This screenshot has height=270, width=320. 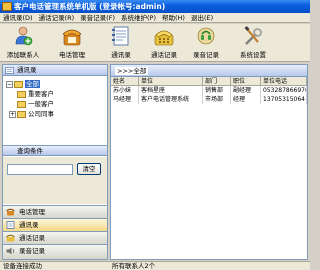 I want to click on menu-recordings: 录音记录(F), so click(x=97, y=18).